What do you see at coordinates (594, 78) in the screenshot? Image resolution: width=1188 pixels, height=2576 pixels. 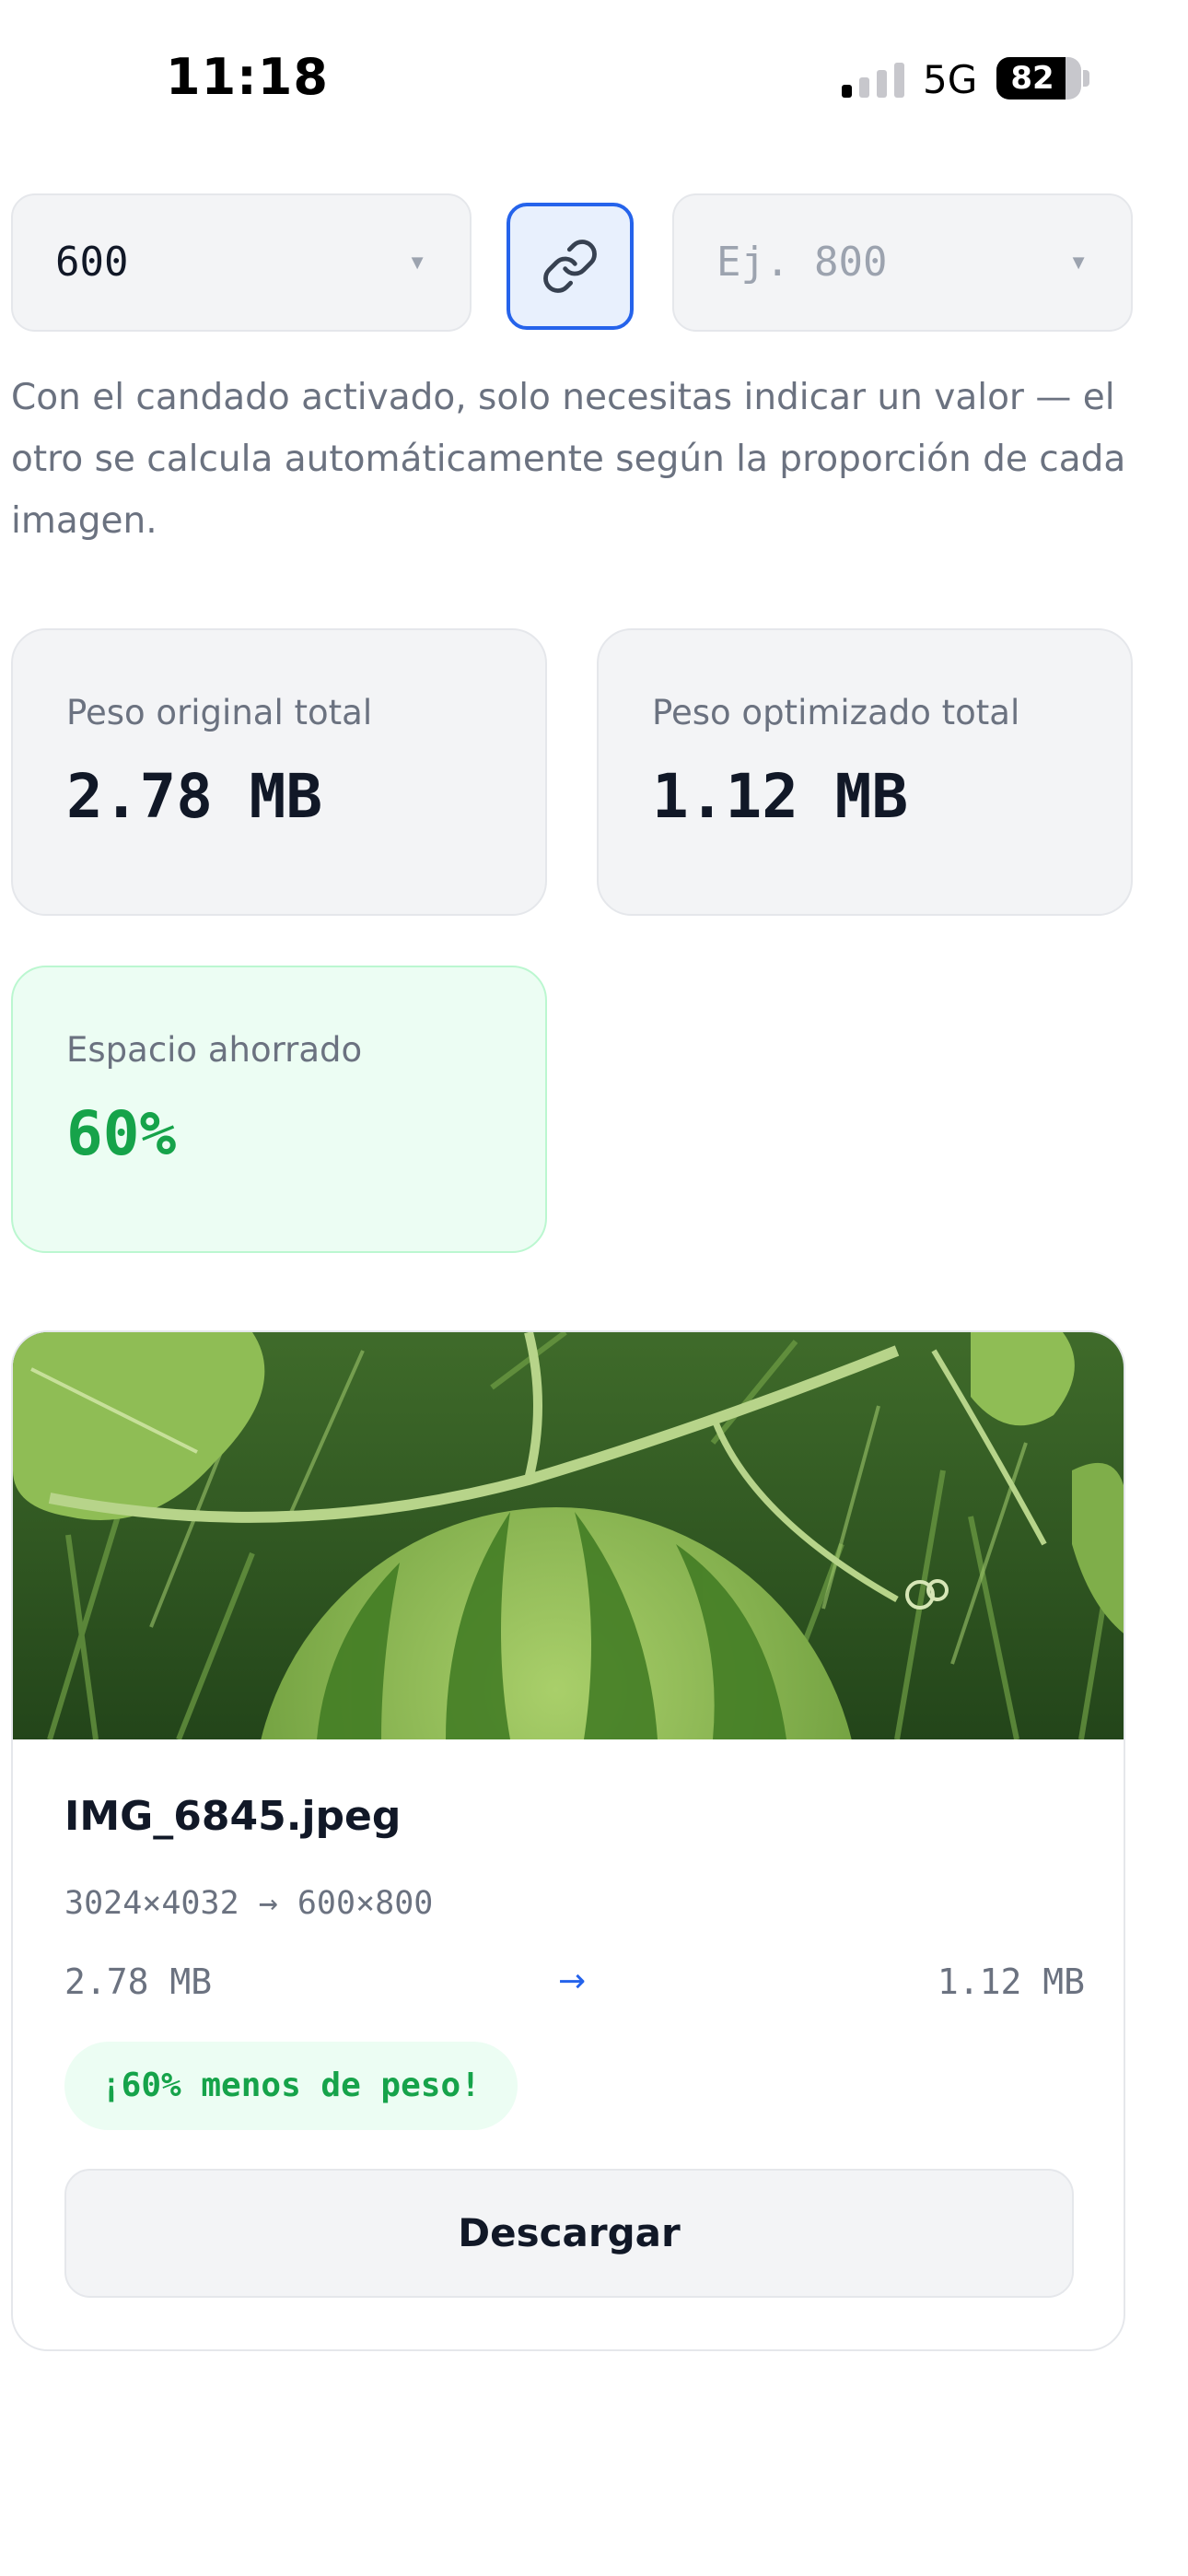 I see `status-bar: 11:18 5G 82` at bounding box center [594, 78].